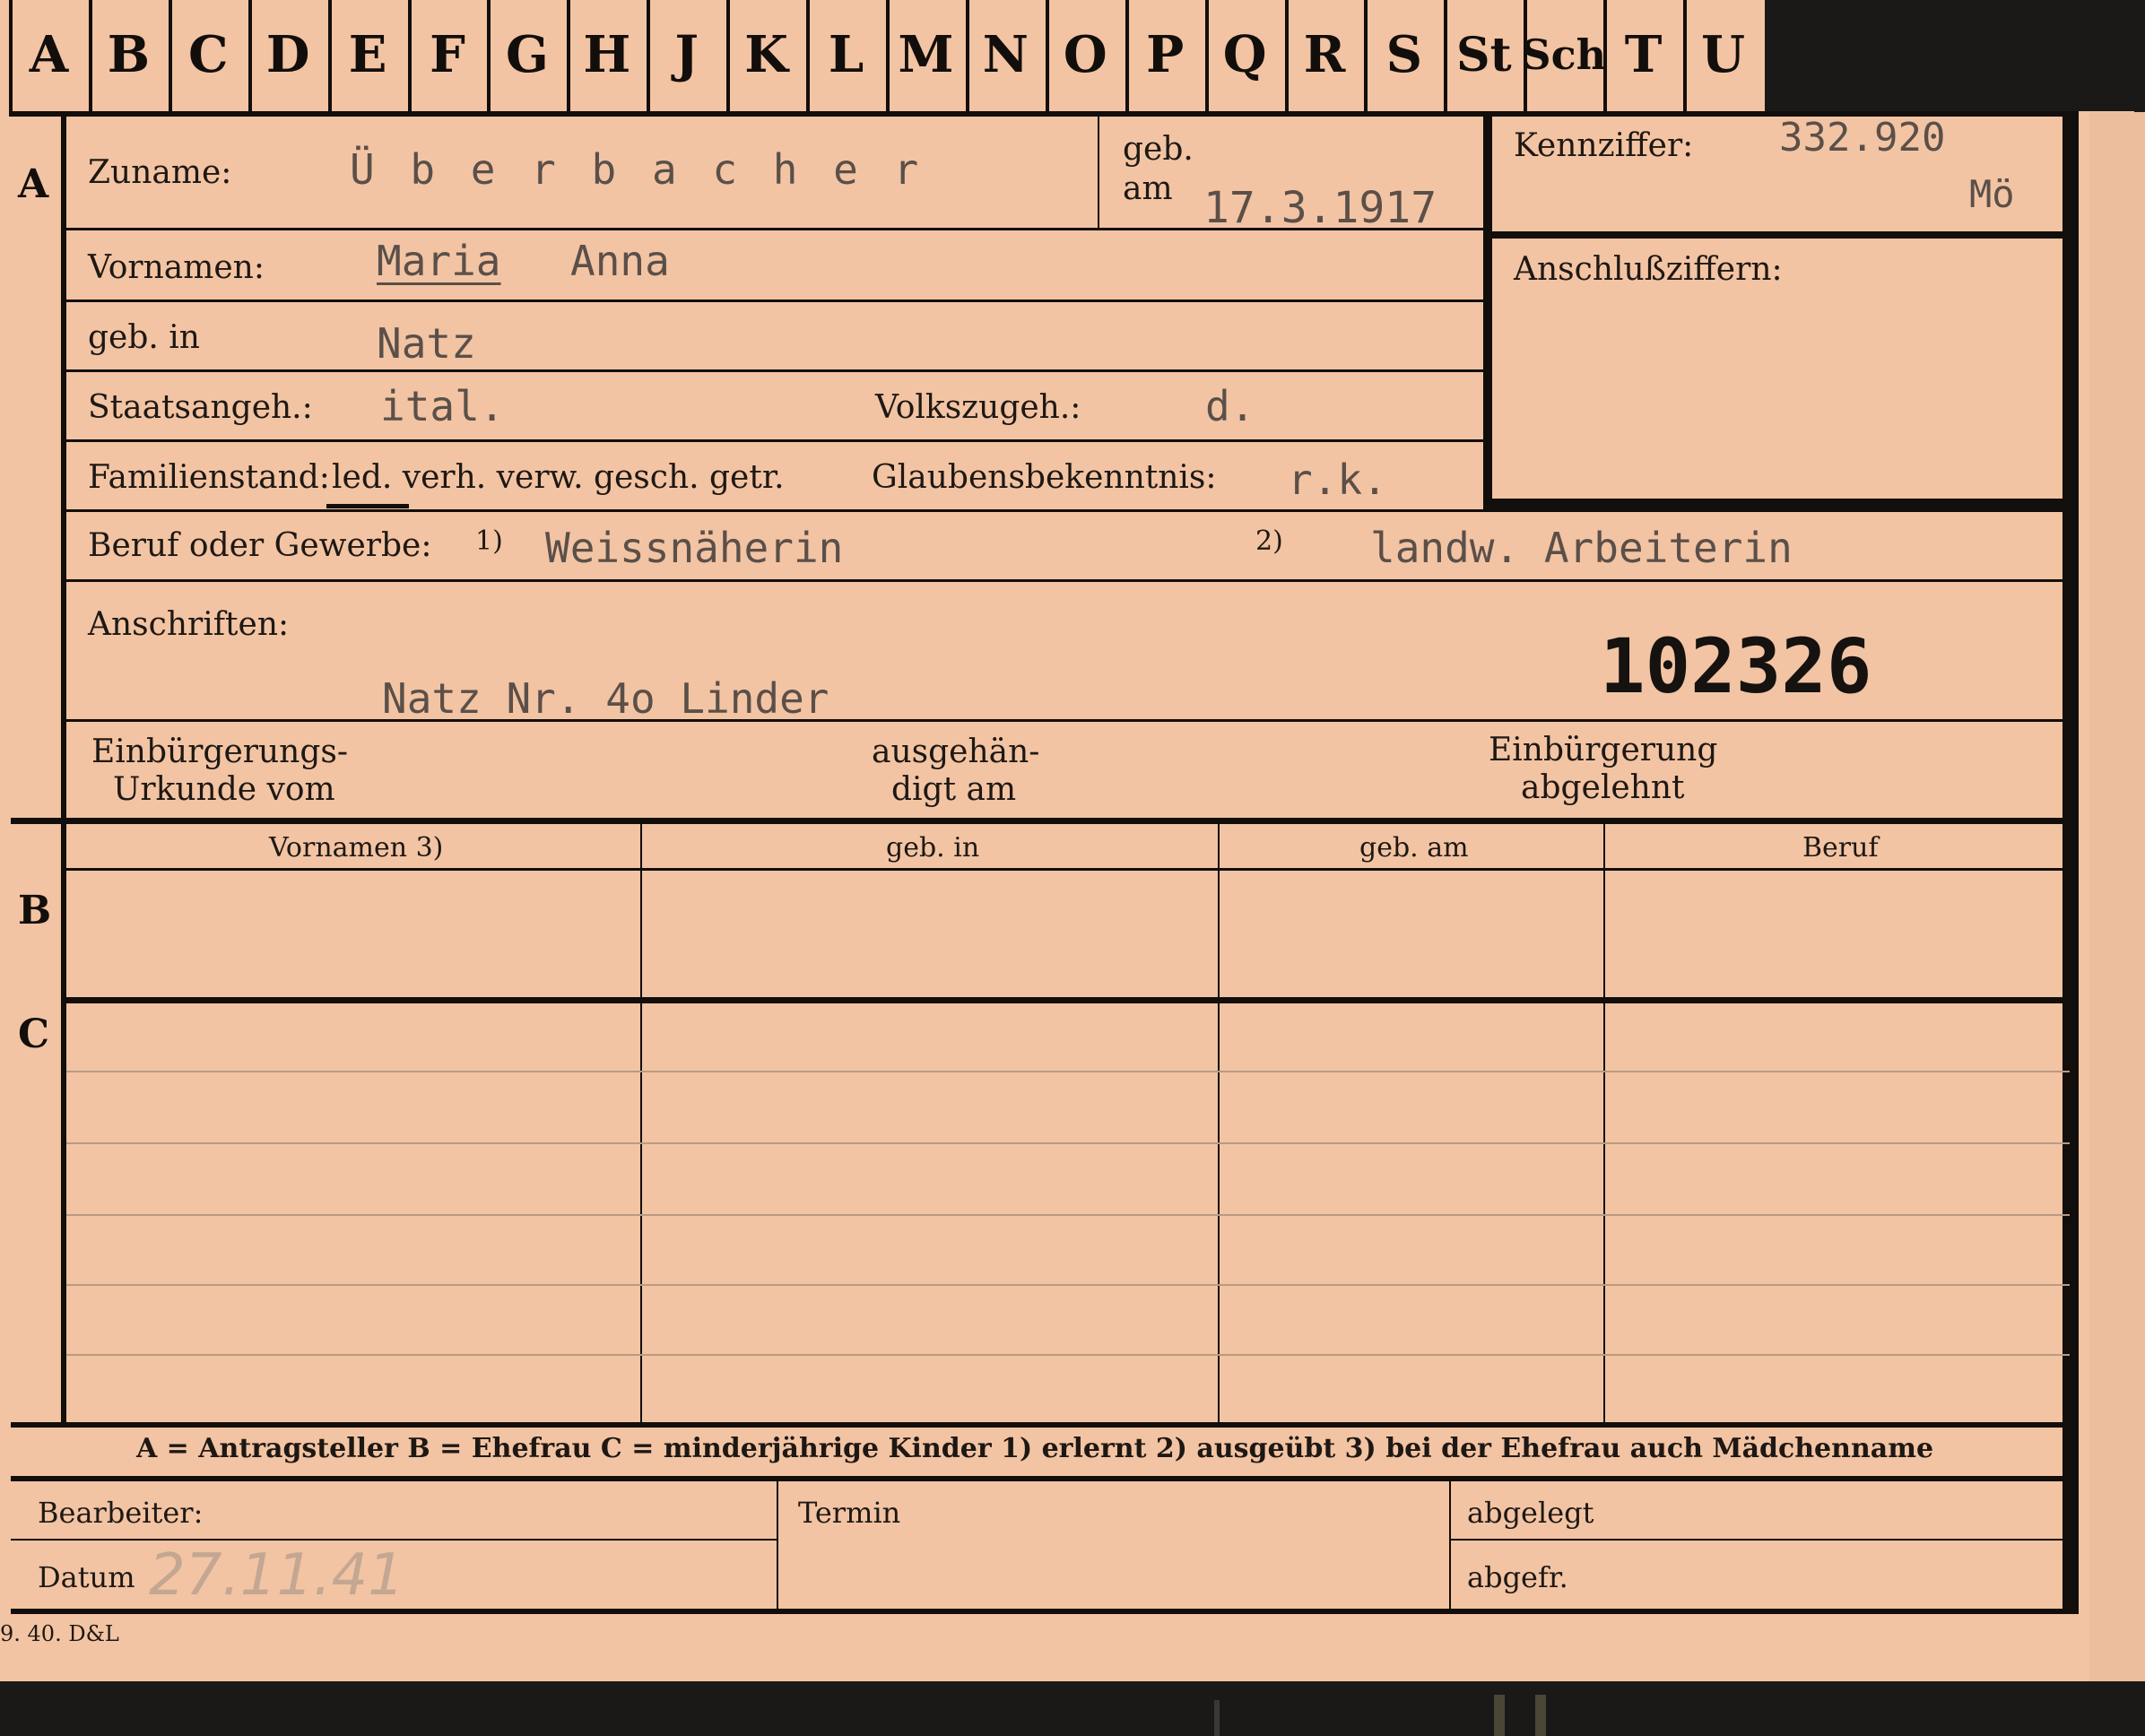 Image resolution: width=2145 pixels, height=1736 pixels. Describe the element at coordinates (209, 55) in the screenshot. I see `alphabet-tab-c: C` at that location.